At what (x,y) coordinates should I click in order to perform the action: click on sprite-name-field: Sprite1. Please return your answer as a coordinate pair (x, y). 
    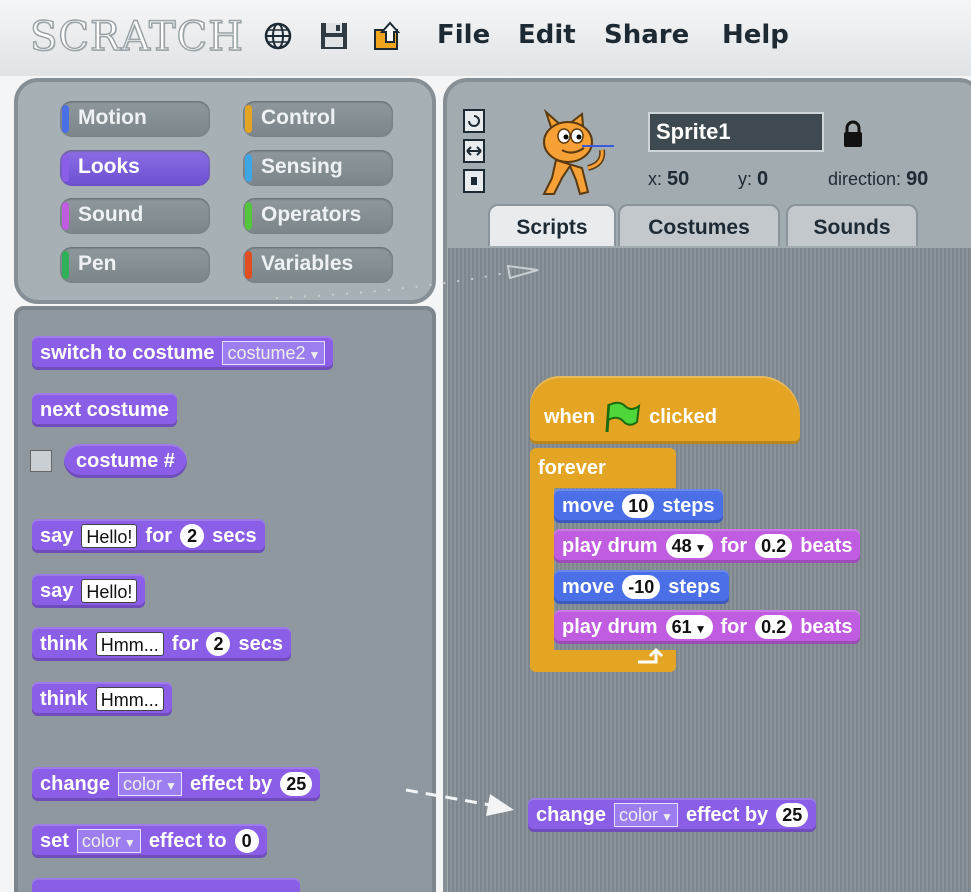
    Looking at the image, I should click on (736, 132).